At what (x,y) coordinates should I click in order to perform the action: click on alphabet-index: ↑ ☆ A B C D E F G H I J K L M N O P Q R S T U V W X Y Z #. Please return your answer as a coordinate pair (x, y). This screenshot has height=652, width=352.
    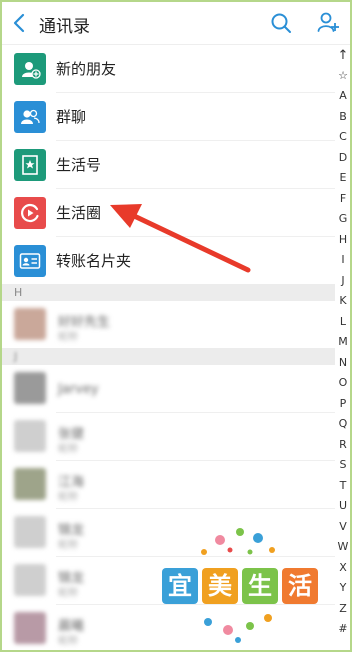
    Looking at the image, I should click on (342, 348).